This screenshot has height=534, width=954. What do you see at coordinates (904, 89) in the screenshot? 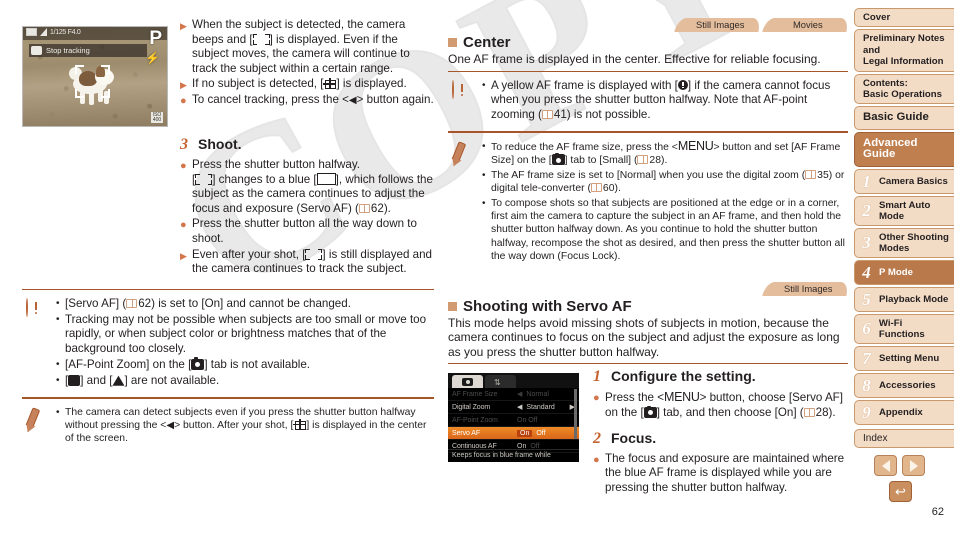
I see `sidebar-item-contents: Contents: Basic Operations` at bounding box center [904, 89].